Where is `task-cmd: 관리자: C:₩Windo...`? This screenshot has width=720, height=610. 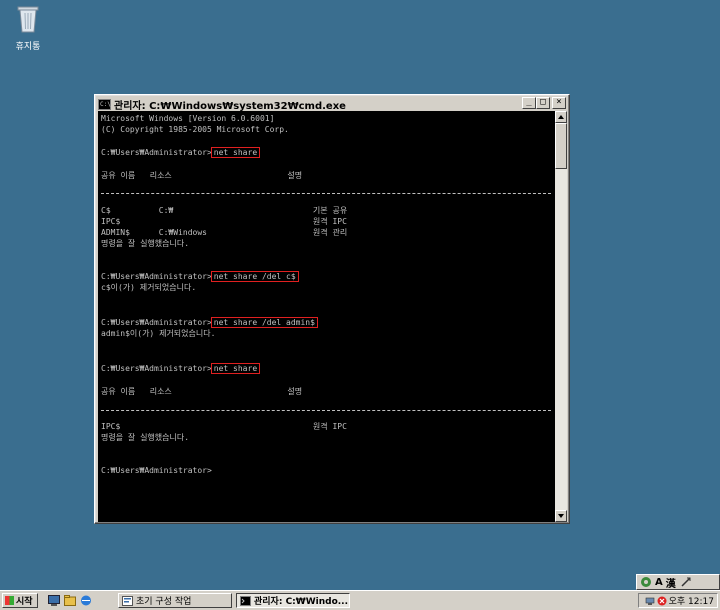
task-cmd: 관리자: C:₩Windo... is located at coordinates (293, 600).